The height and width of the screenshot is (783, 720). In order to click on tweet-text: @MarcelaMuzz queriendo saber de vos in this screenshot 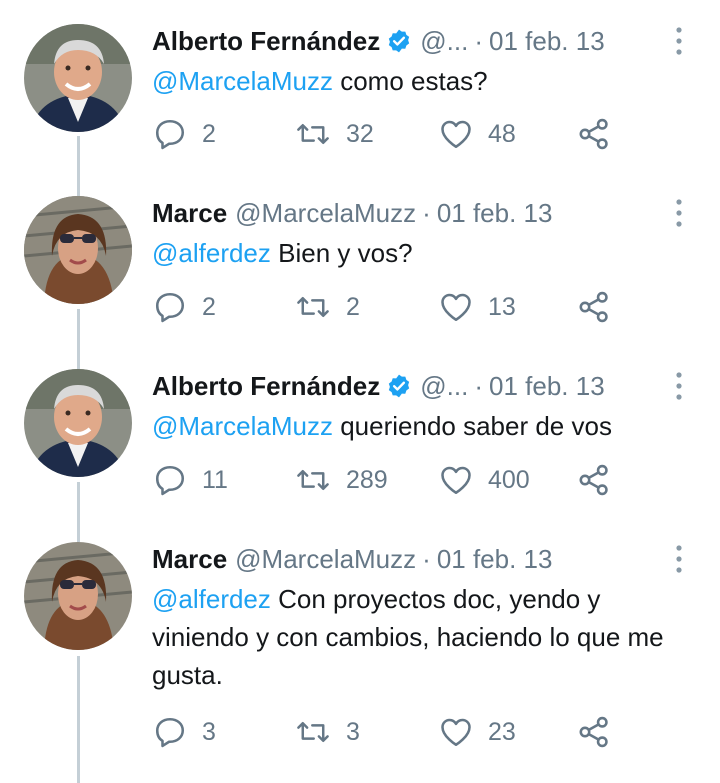, I will do `click(422, 426)`.